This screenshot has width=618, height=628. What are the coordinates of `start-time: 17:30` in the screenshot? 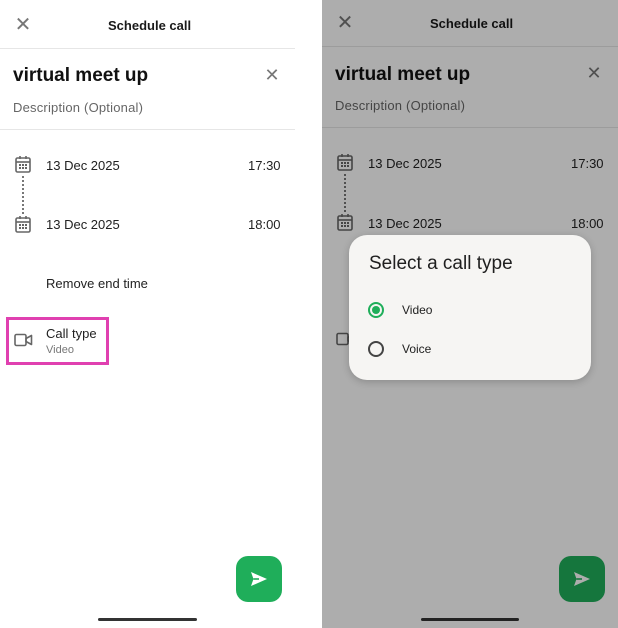 It's located at (264, 165).